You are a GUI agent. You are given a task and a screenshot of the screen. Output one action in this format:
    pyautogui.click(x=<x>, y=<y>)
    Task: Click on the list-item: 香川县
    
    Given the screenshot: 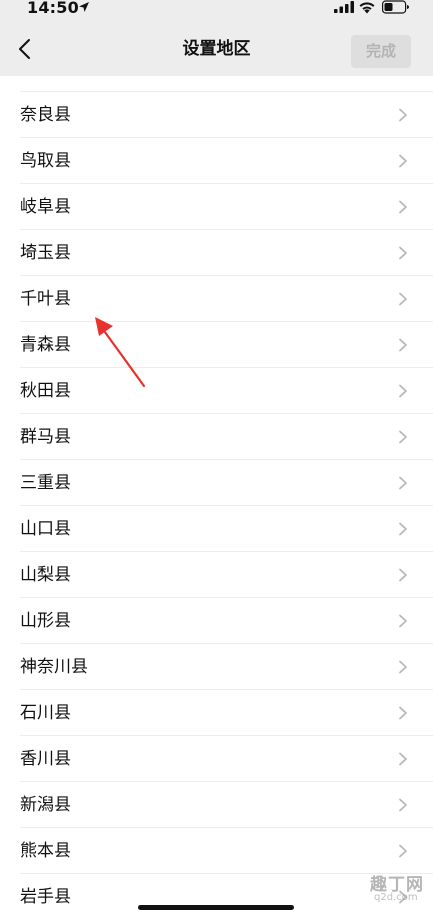 What is the action you would take?
    pyautogui.click(x=216, y=759)
    